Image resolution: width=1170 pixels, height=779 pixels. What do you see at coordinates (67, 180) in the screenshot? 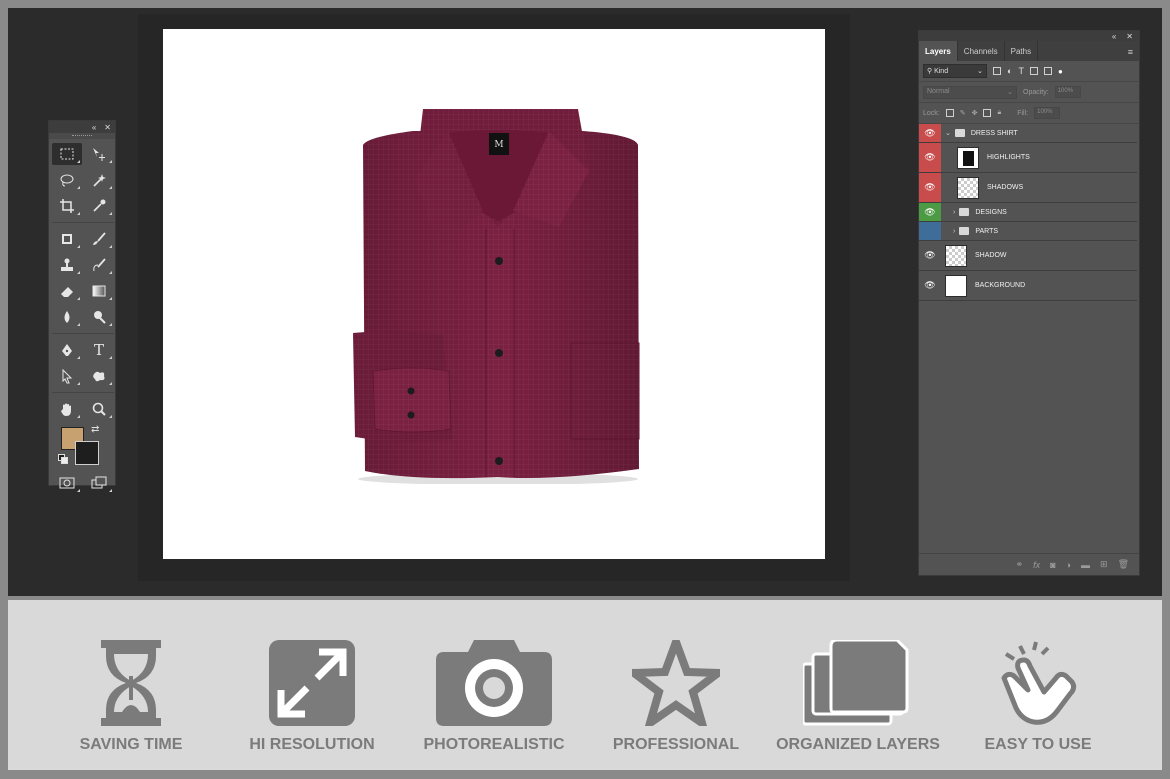
I see `lasso-tool-icon` at bounding box center [67, 180].